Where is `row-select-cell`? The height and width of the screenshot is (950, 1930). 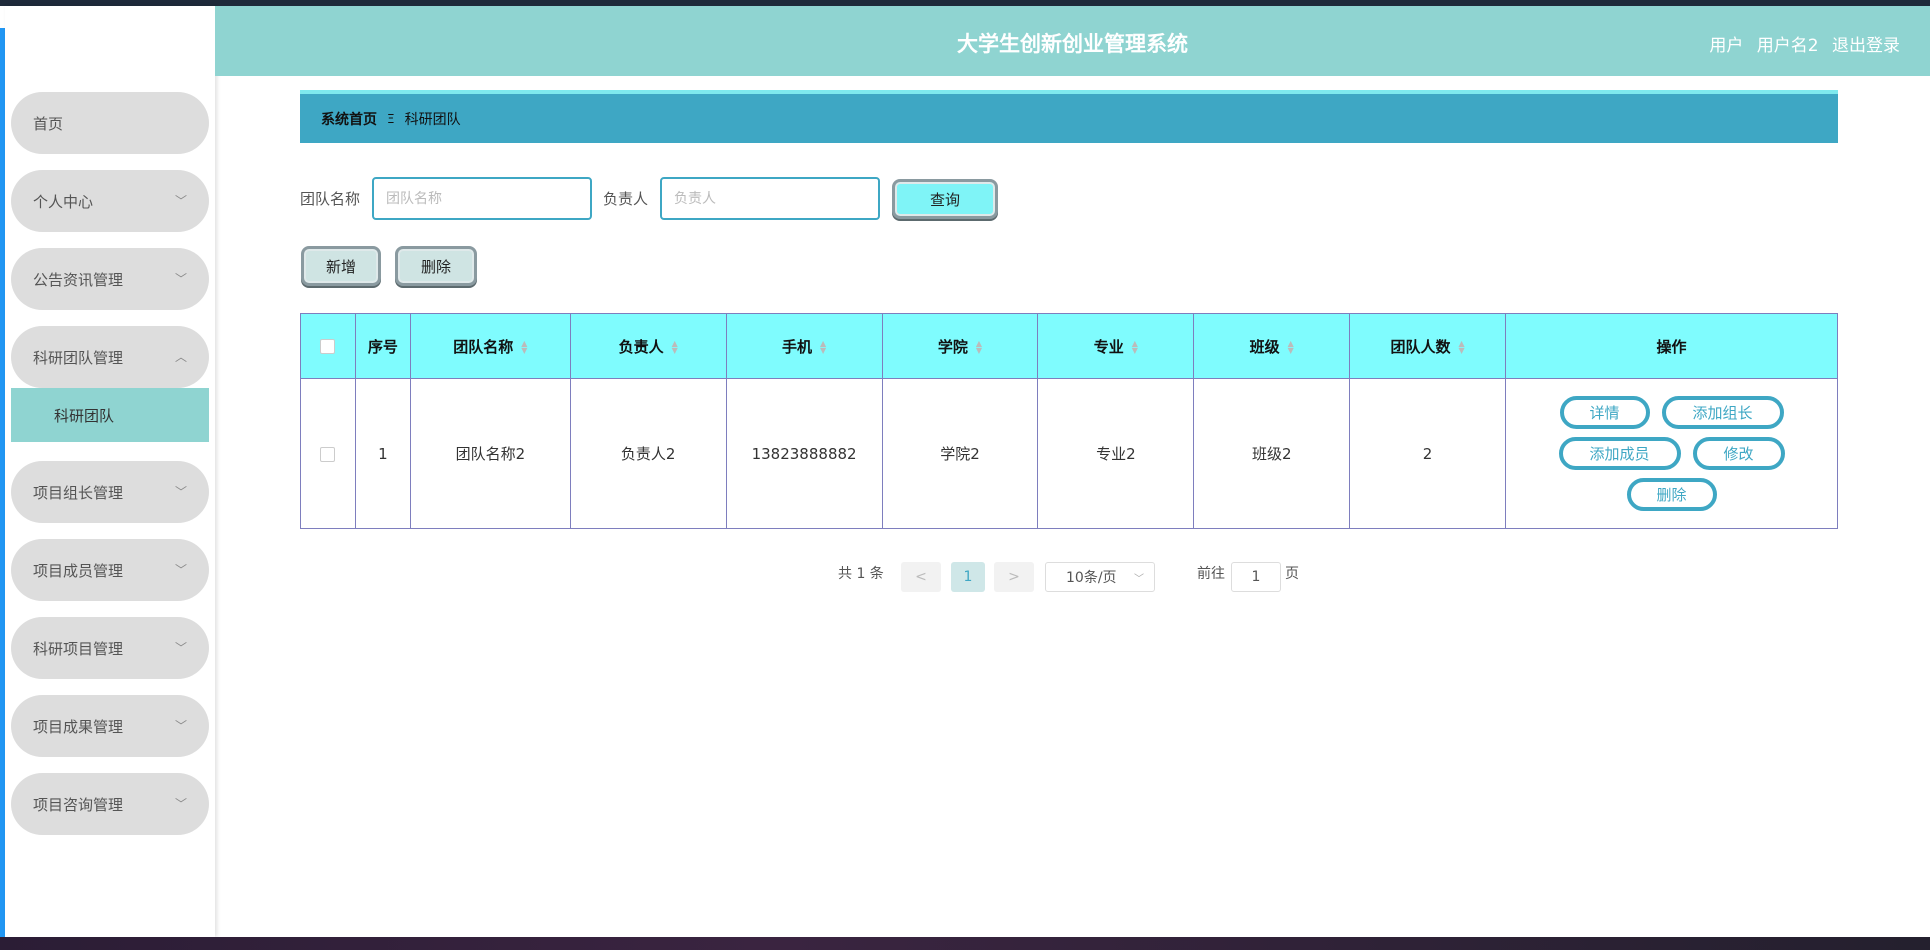 row-select-cell is located at coordinates (328, 453).